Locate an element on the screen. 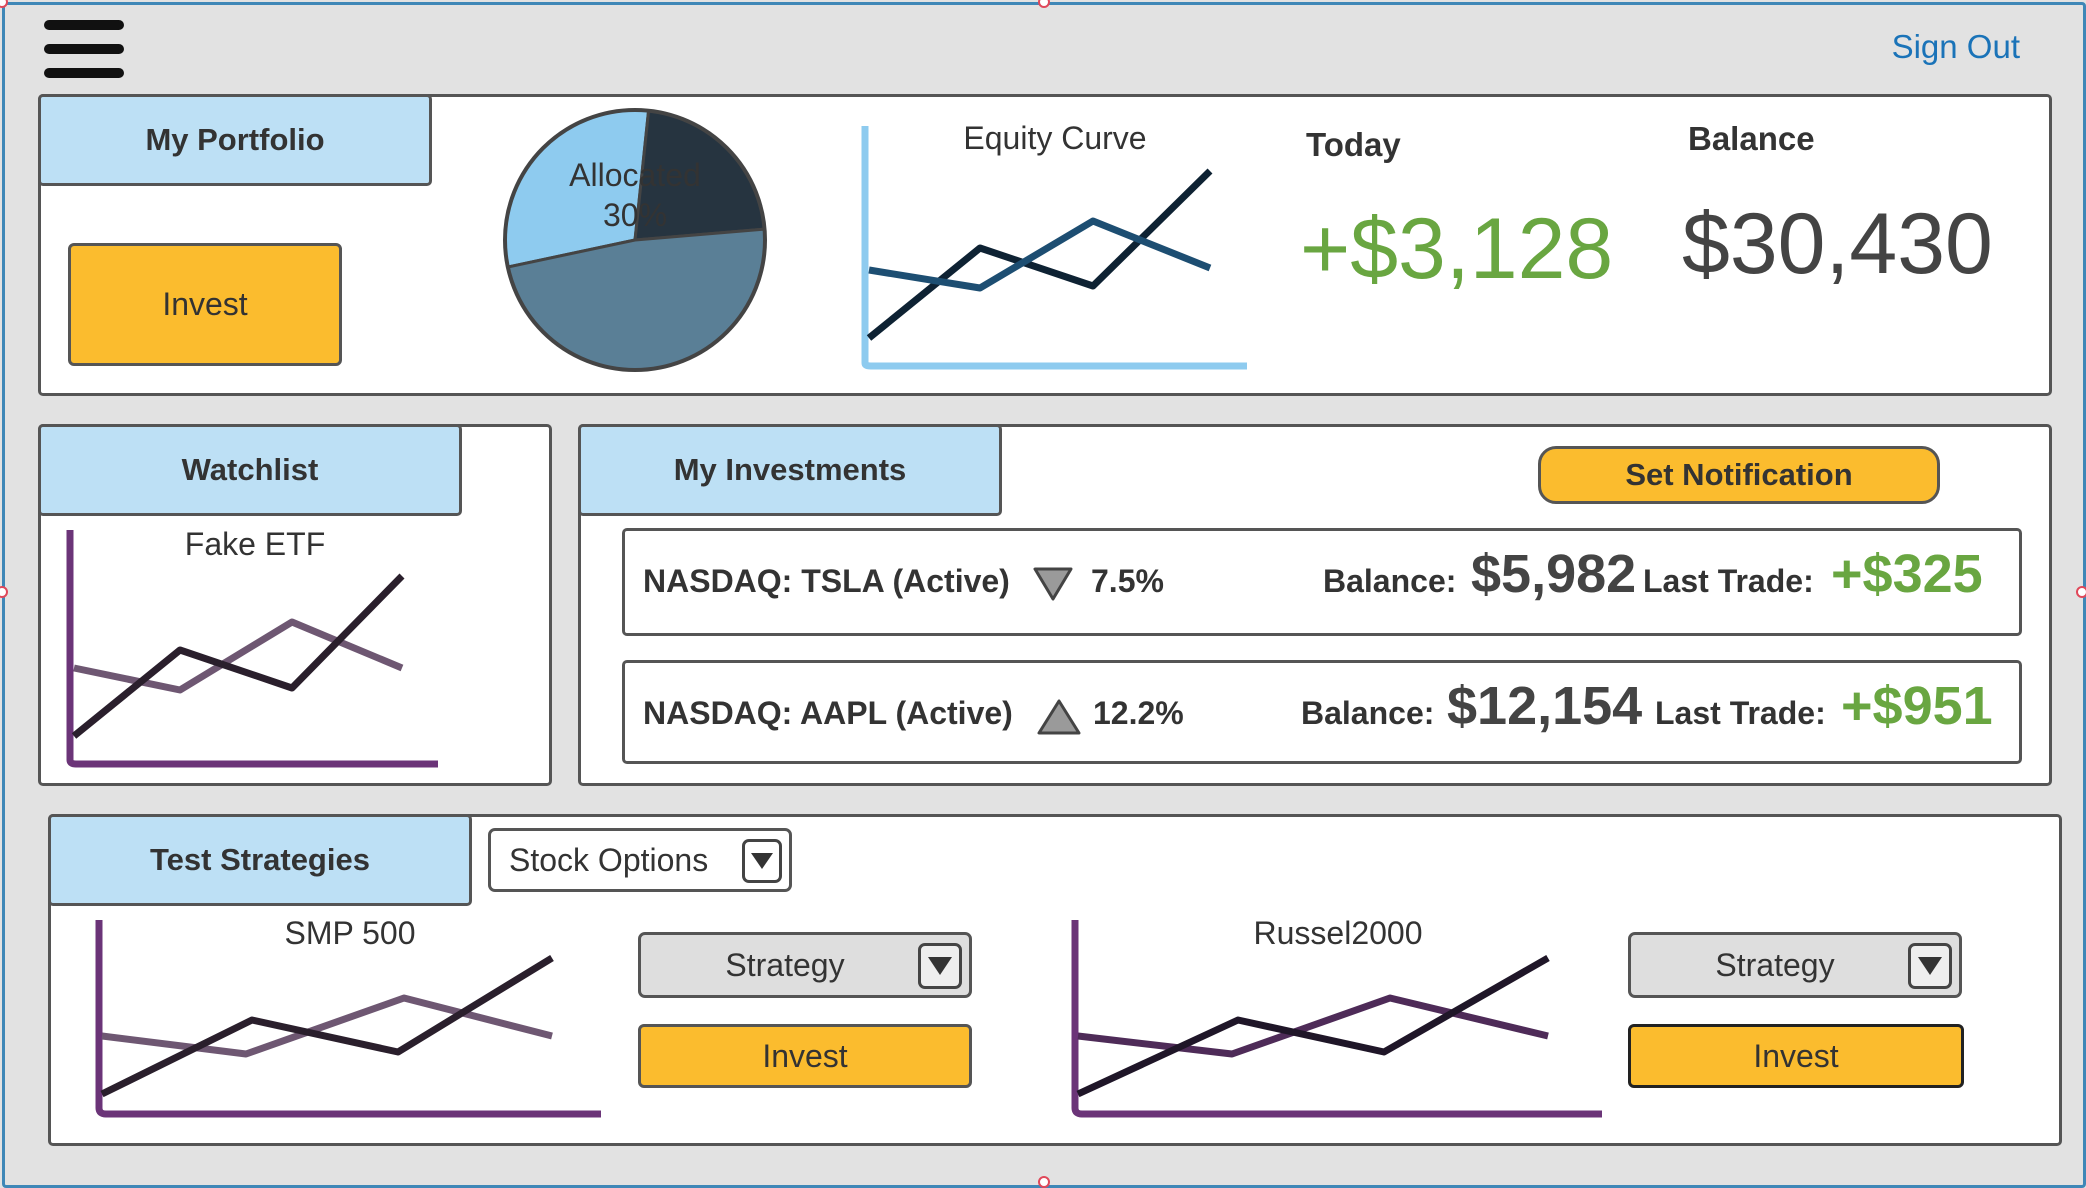  allocation-pie-chart is located at coordinates (635, 240).